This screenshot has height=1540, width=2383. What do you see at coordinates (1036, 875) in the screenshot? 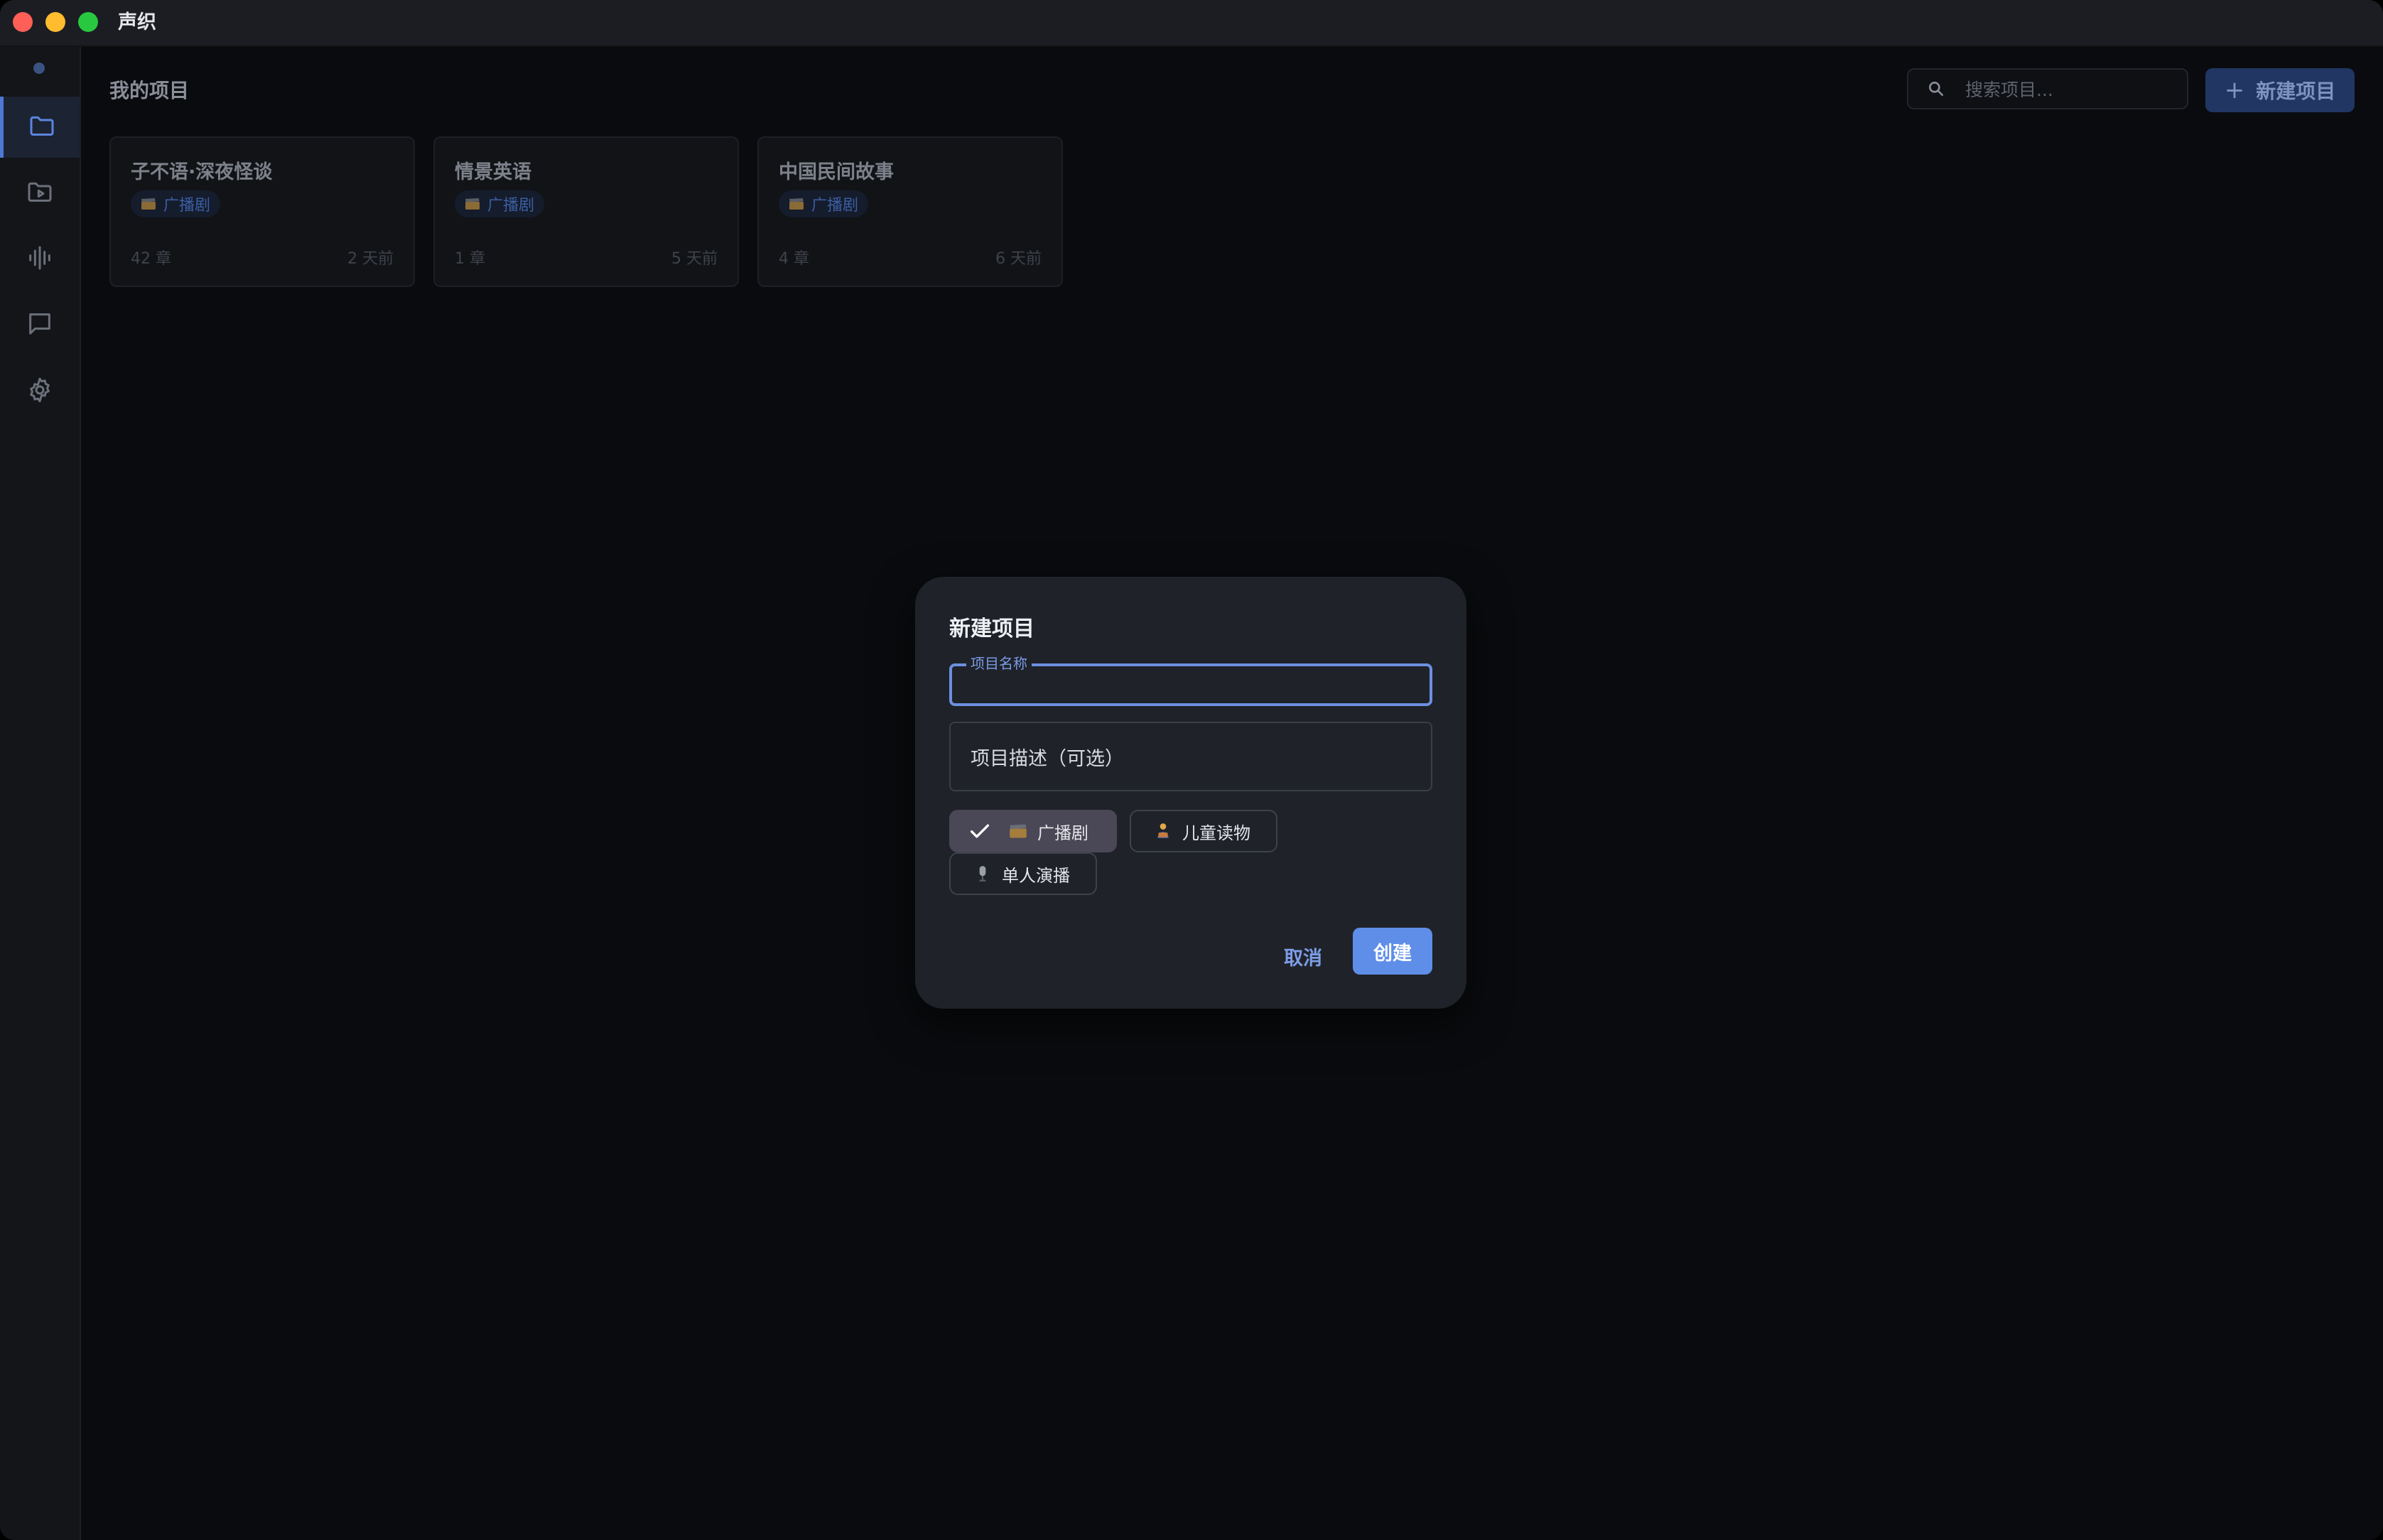
I see `type-chip-label: 单人演播` at bounding box center [1036, 875].